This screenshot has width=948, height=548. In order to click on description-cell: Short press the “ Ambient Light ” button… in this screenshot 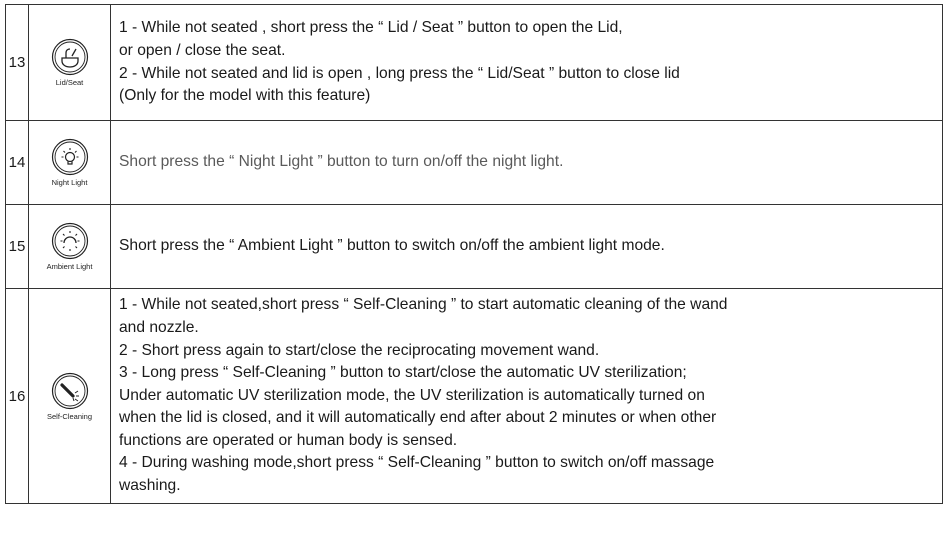, I will do `click(526, 246)`.